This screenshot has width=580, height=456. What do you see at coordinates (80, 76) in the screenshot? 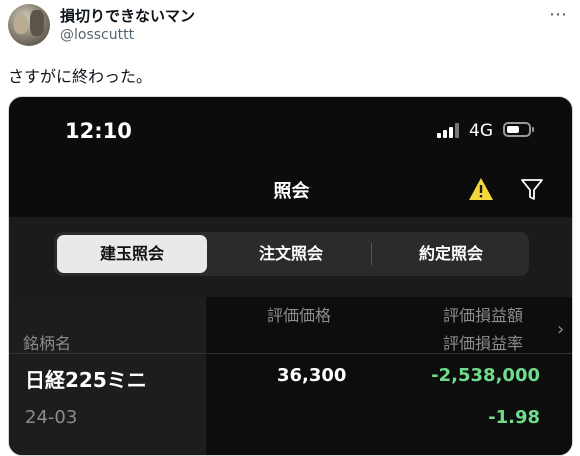
I see `tweet-text: さすがに終わった。` at bounding box center [80, 76].